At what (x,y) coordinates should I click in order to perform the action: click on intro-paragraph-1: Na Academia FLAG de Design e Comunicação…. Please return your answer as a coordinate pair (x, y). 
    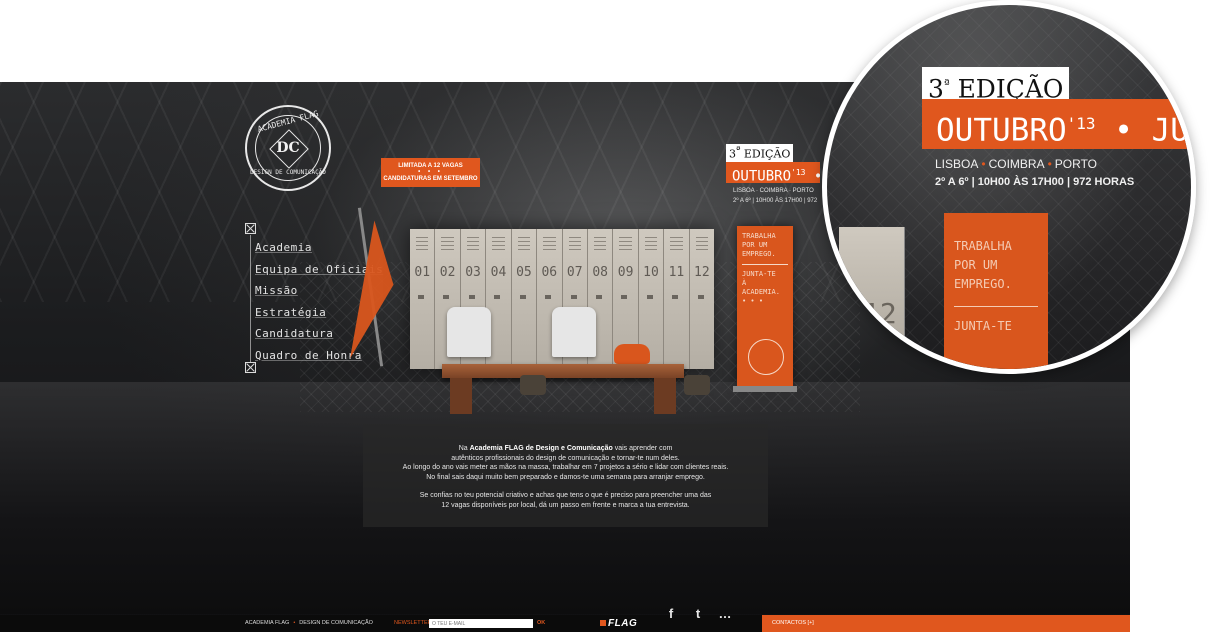
    Looking at the image, I should click on (565, 463).